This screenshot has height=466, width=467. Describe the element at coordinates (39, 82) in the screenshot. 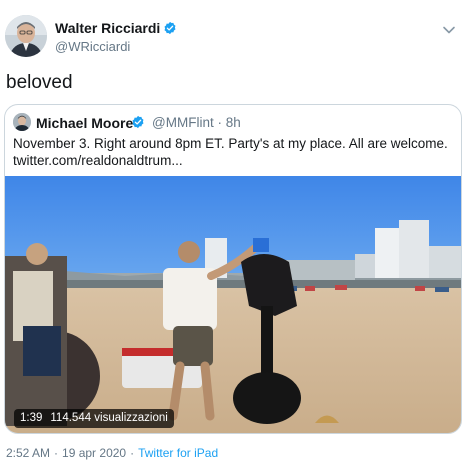

I see `tweet-text: beloved` at that location.